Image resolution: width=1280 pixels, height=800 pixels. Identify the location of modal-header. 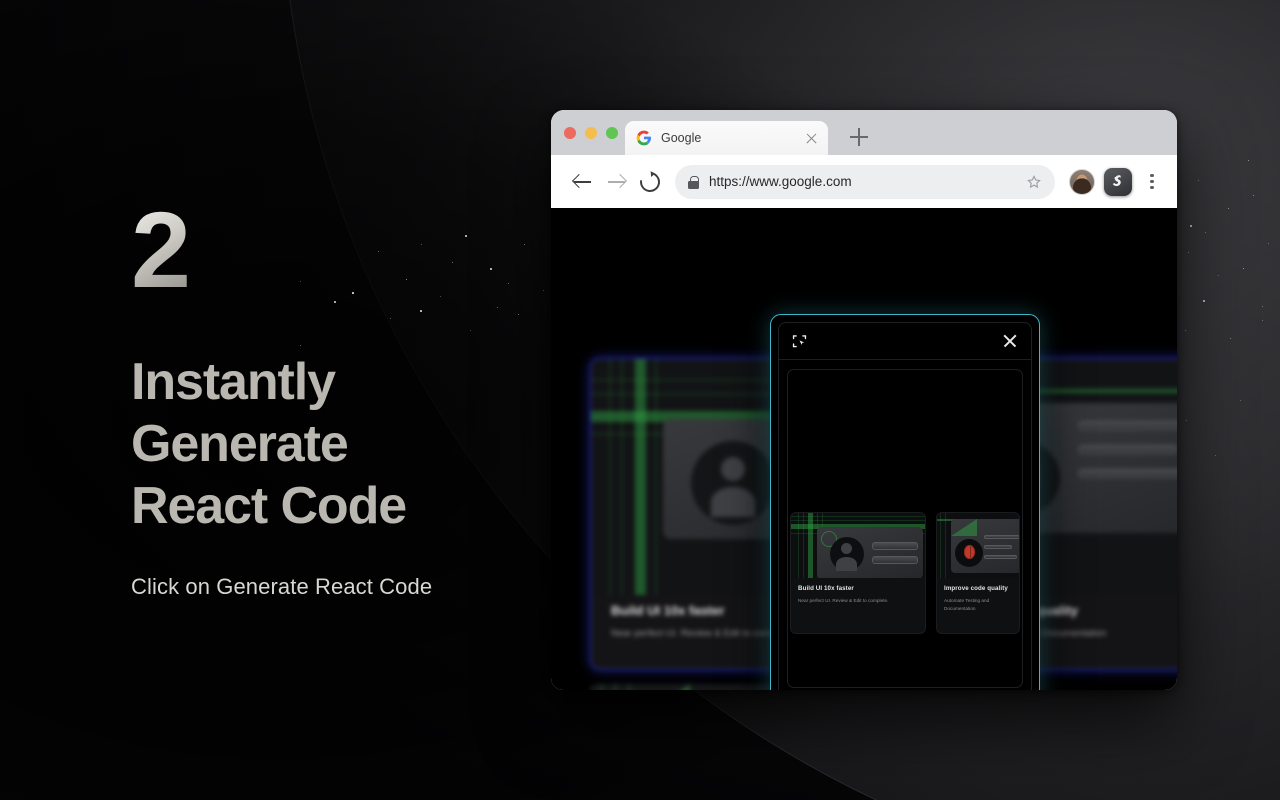
(905, 341).